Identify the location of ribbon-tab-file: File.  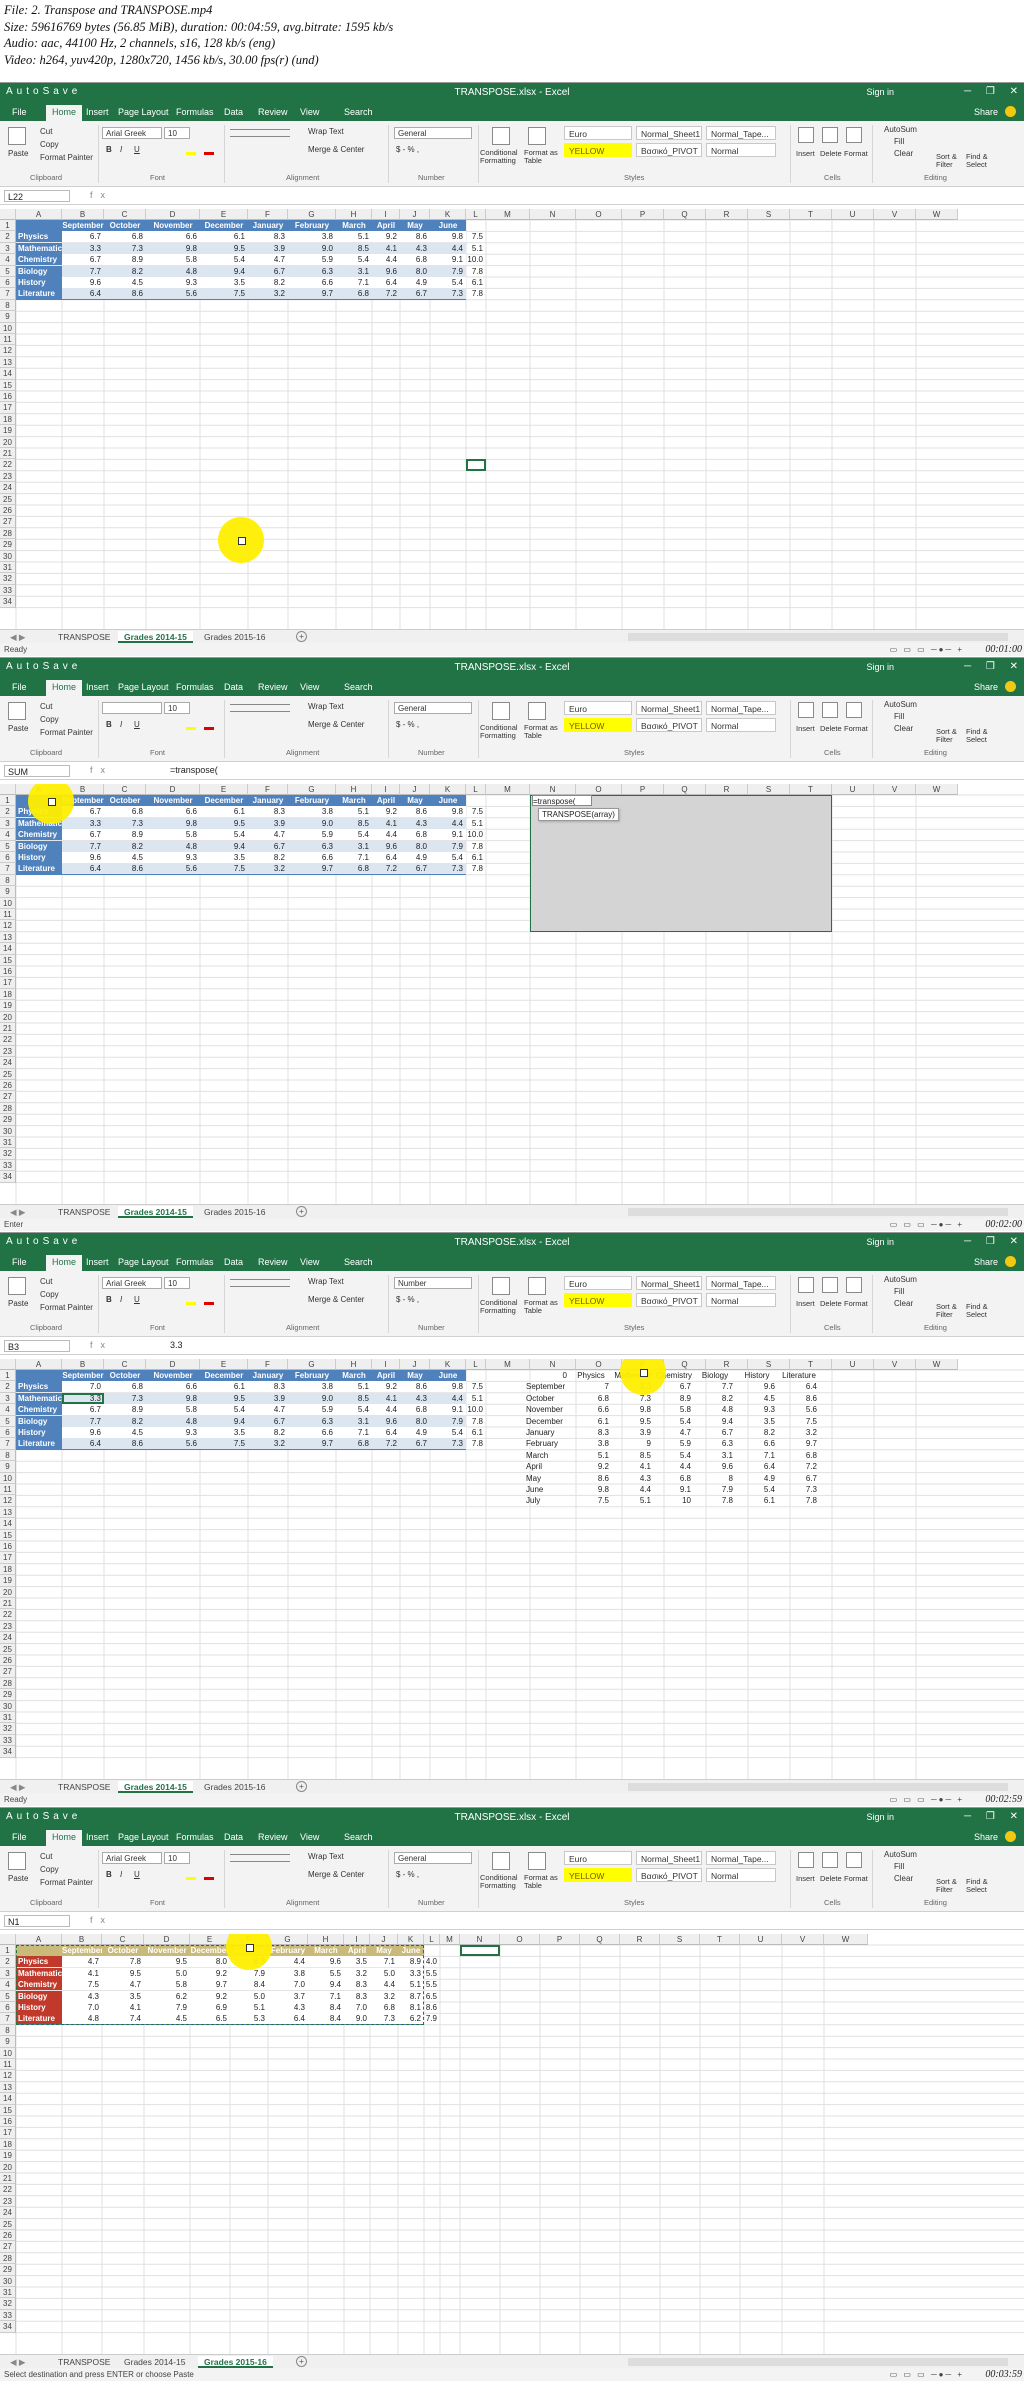
(19, 687).